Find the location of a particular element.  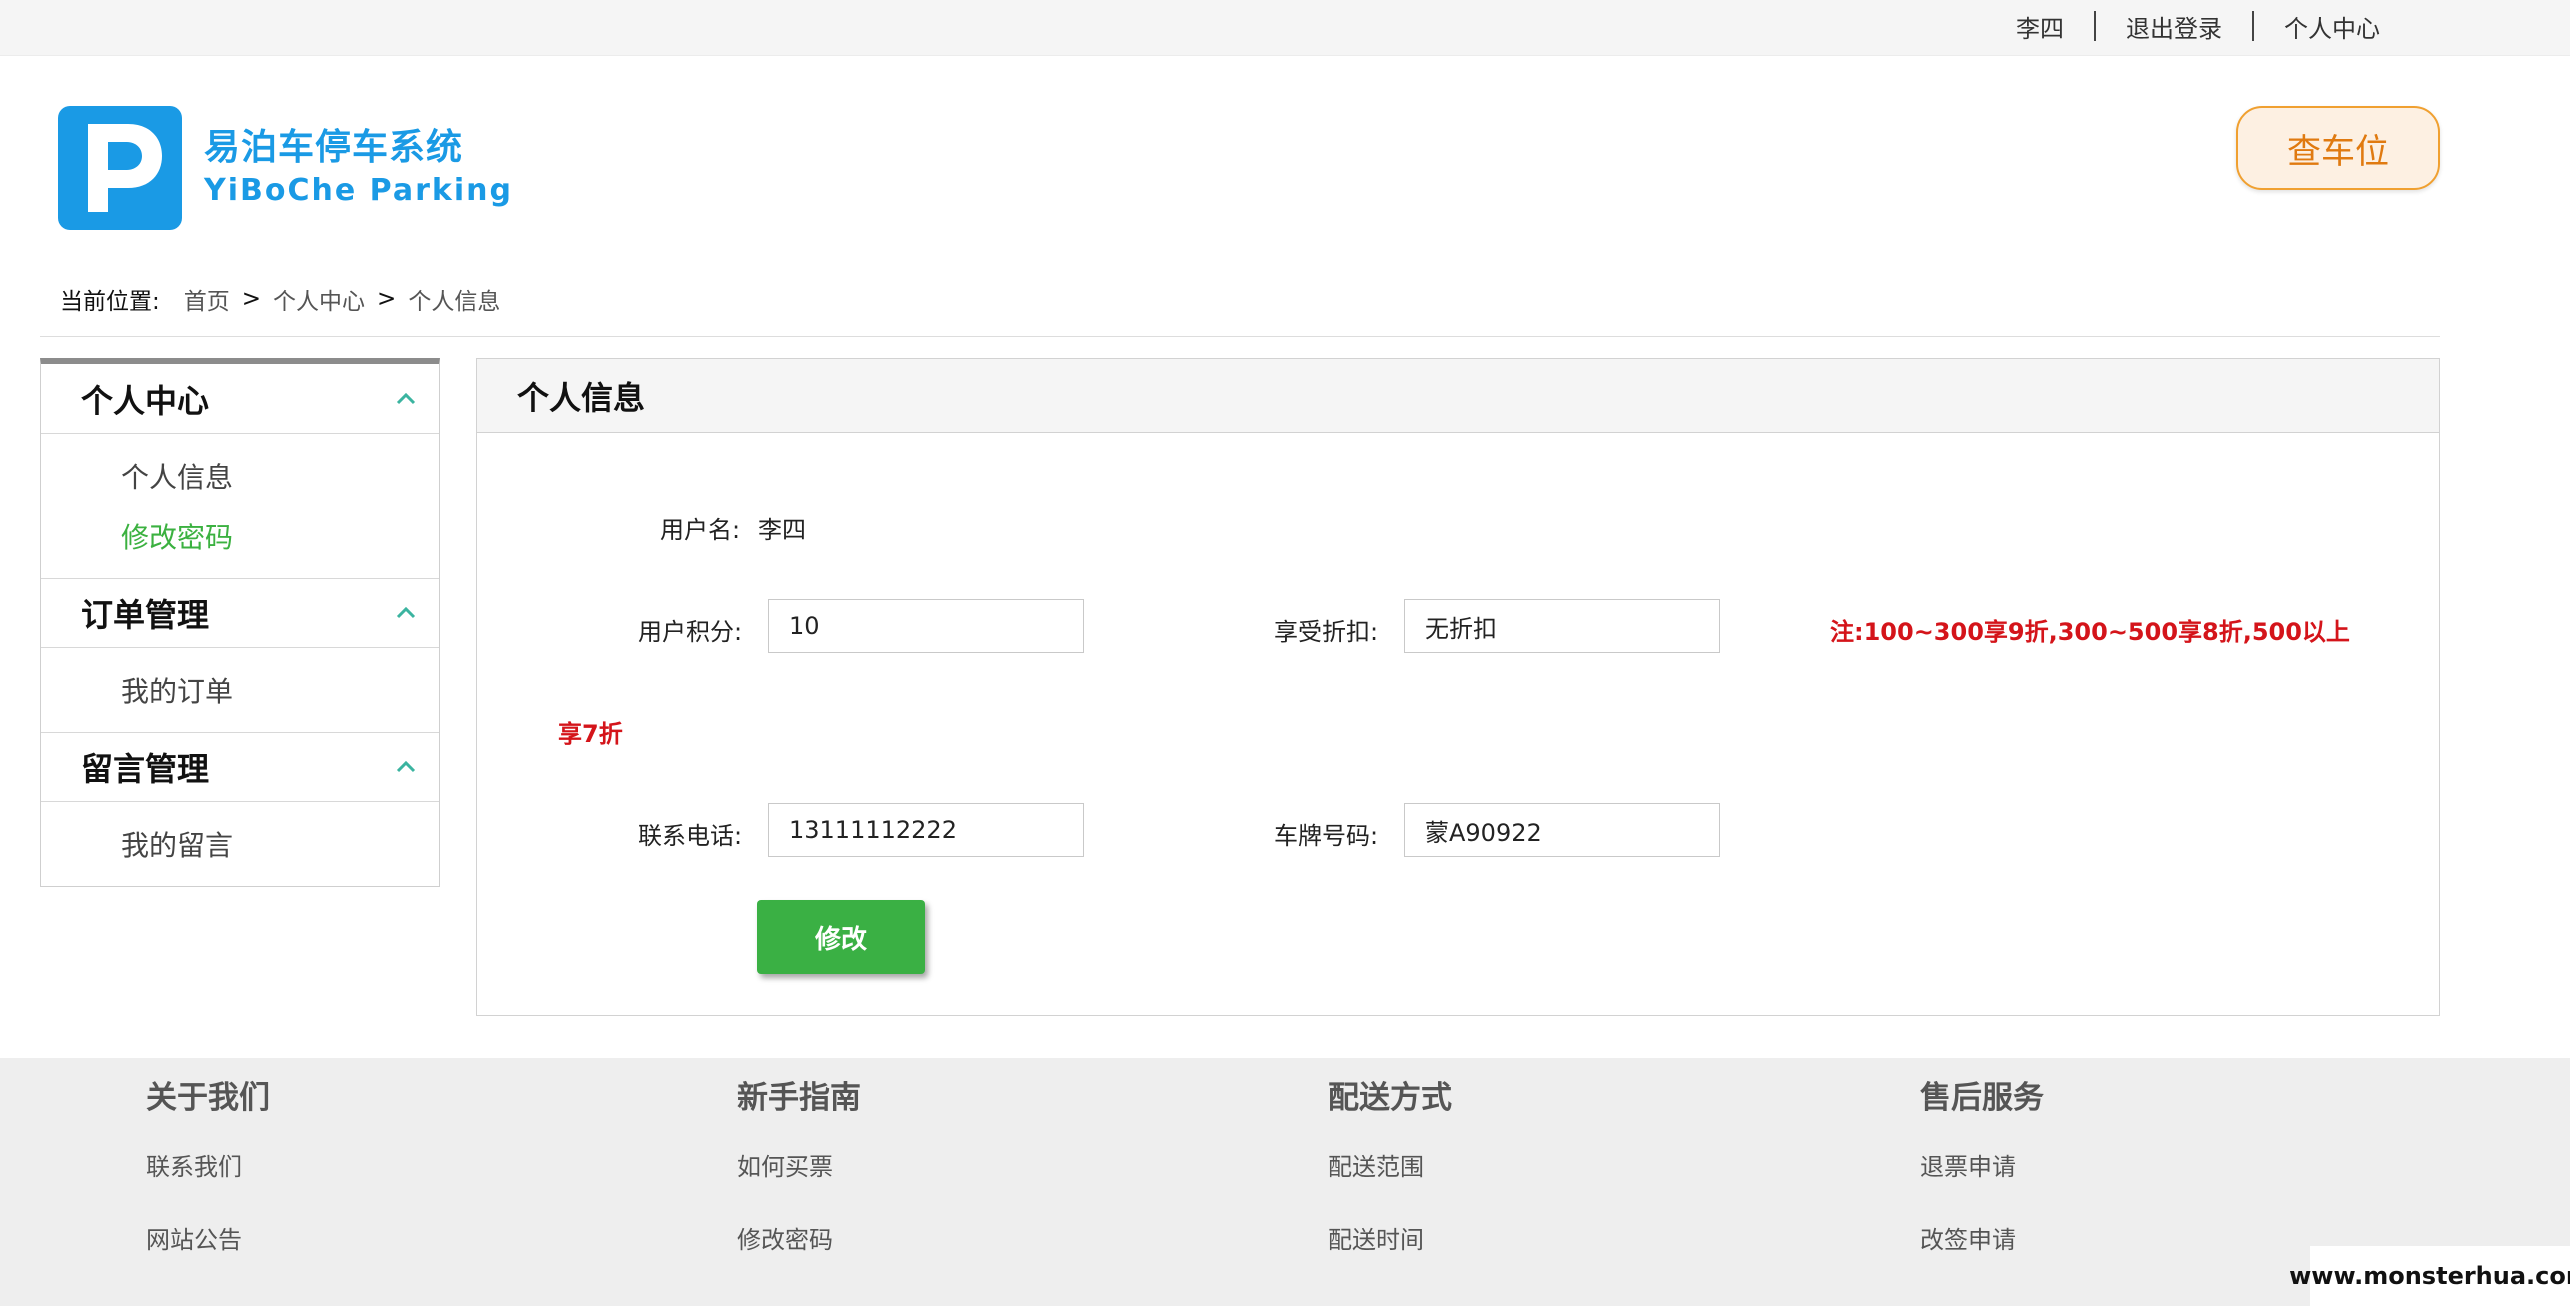

top-links: 李四 退出登录 个人中心 is located at coordinates (2198, 26).